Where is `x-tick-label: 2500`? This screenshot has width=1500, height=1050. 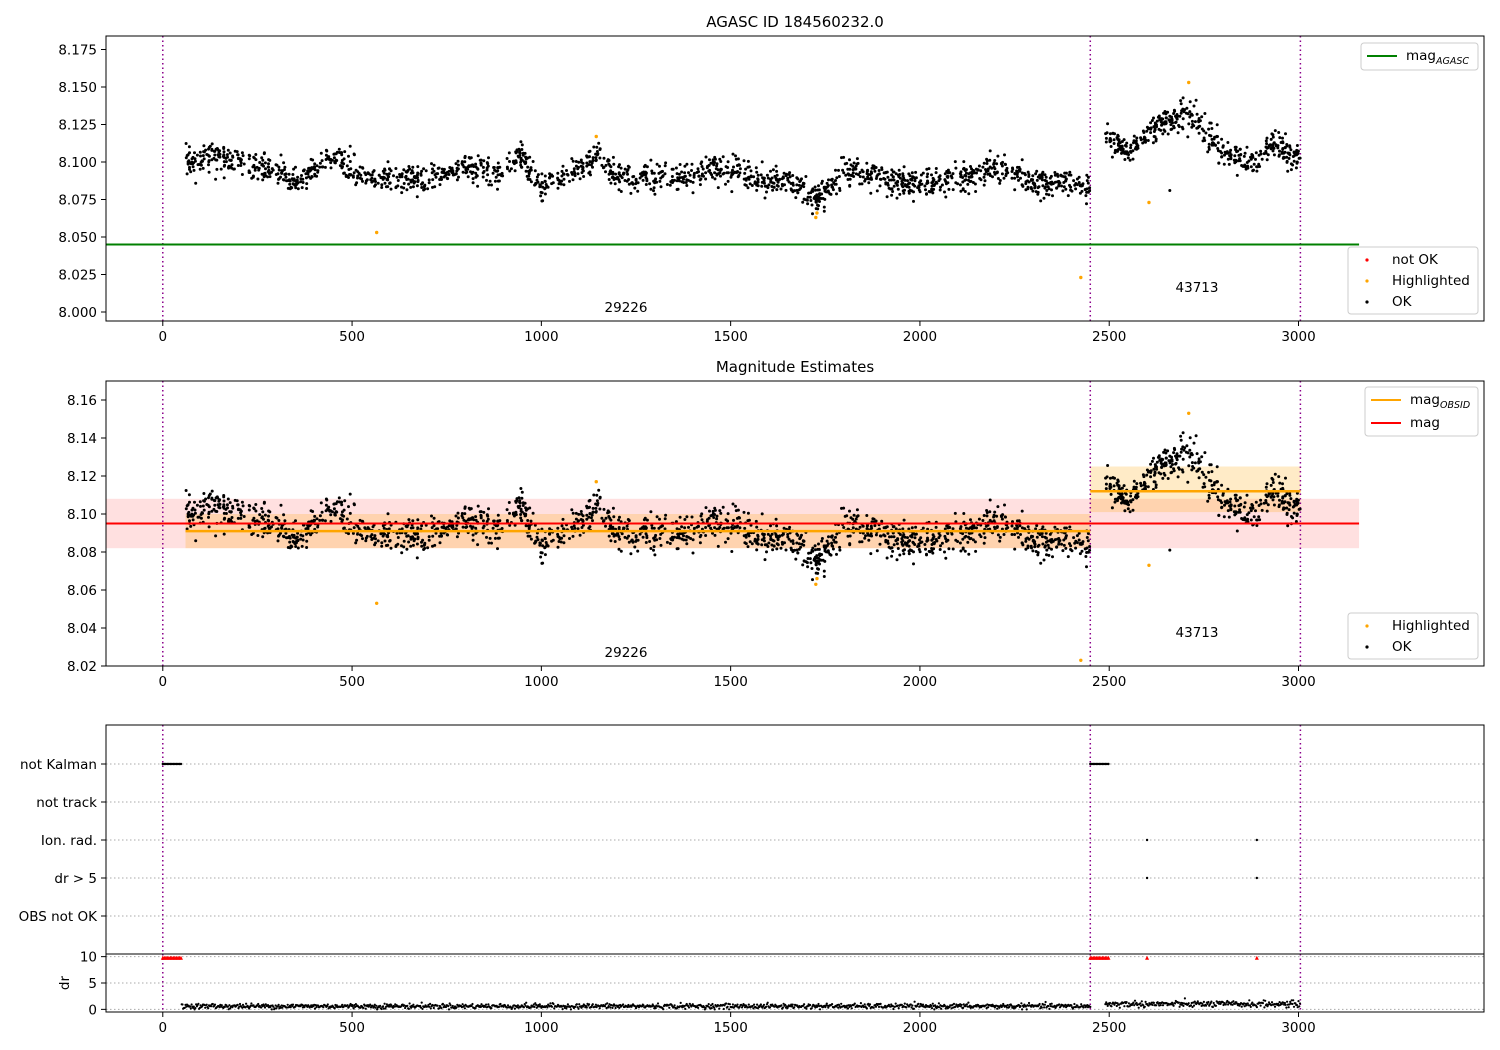
x-tick-label: 2500 is located at coordinates (1109, 682).